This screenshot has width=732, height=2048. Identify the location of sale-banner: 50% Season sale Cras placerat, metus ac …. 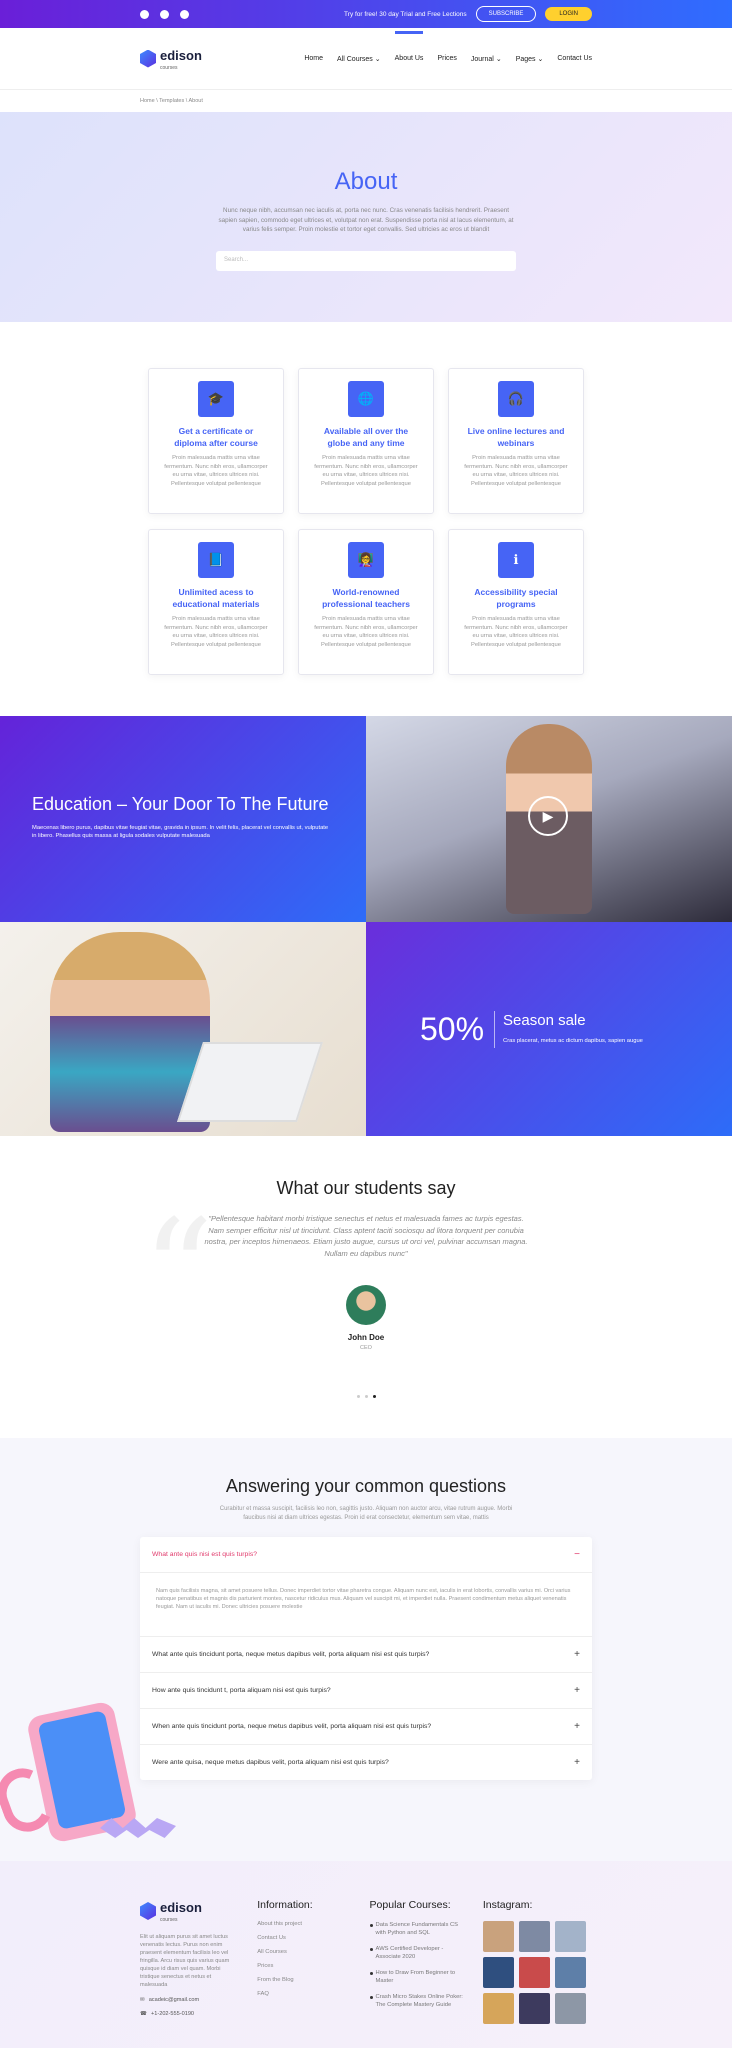
(549, 1029).